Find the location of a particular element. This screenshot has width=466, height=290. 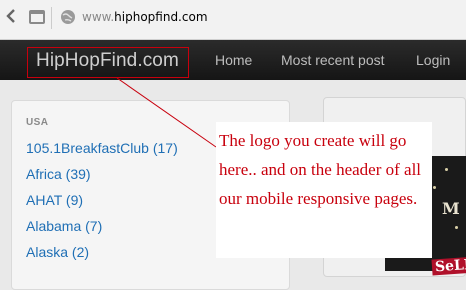

url-prefix: www. is located at coordinates (98, 17).